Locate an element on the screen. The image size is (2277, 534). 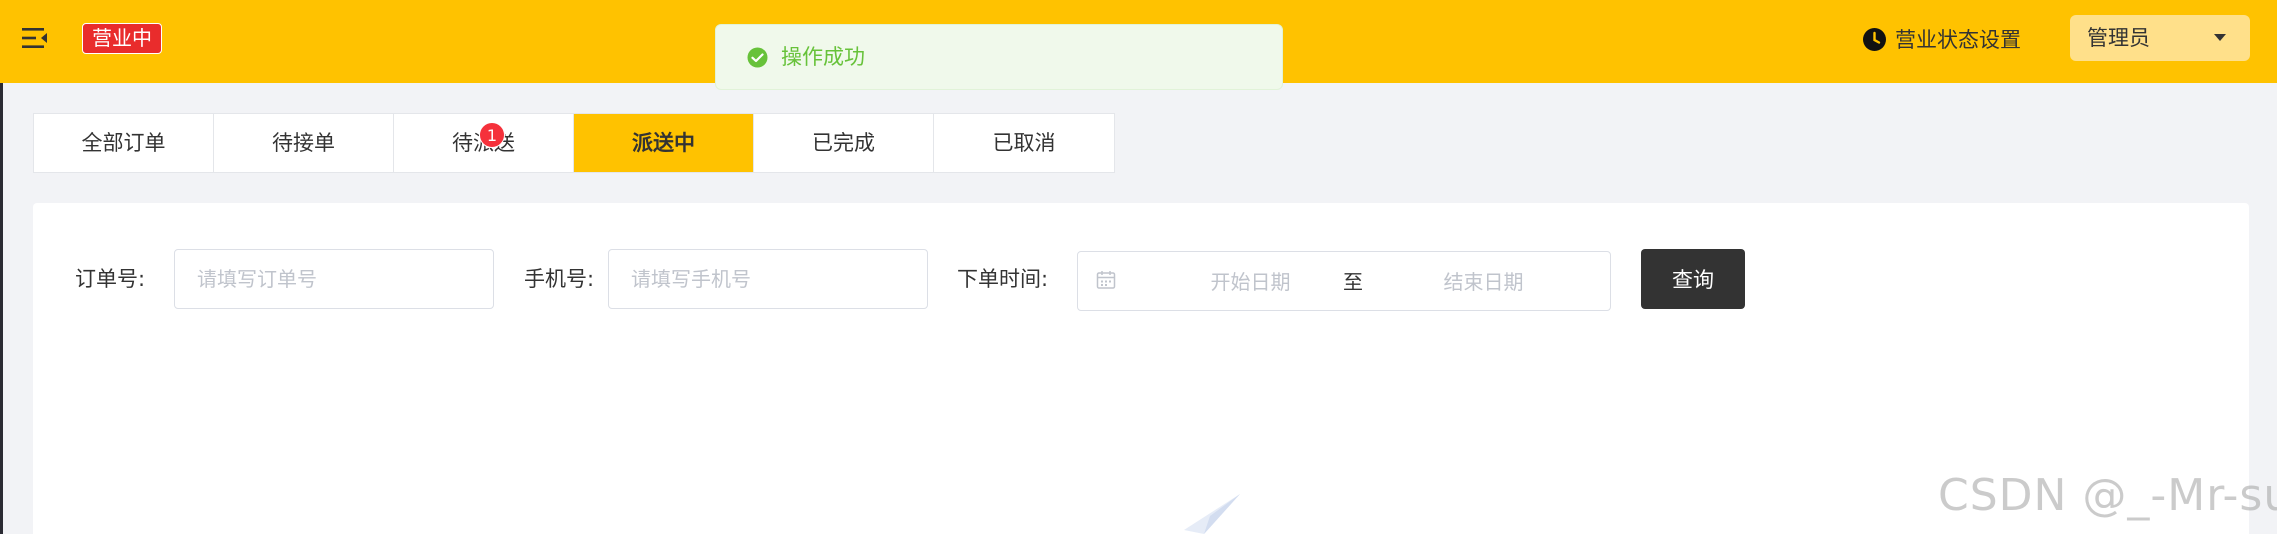
order-number-input is located at coordinates (334, 279).